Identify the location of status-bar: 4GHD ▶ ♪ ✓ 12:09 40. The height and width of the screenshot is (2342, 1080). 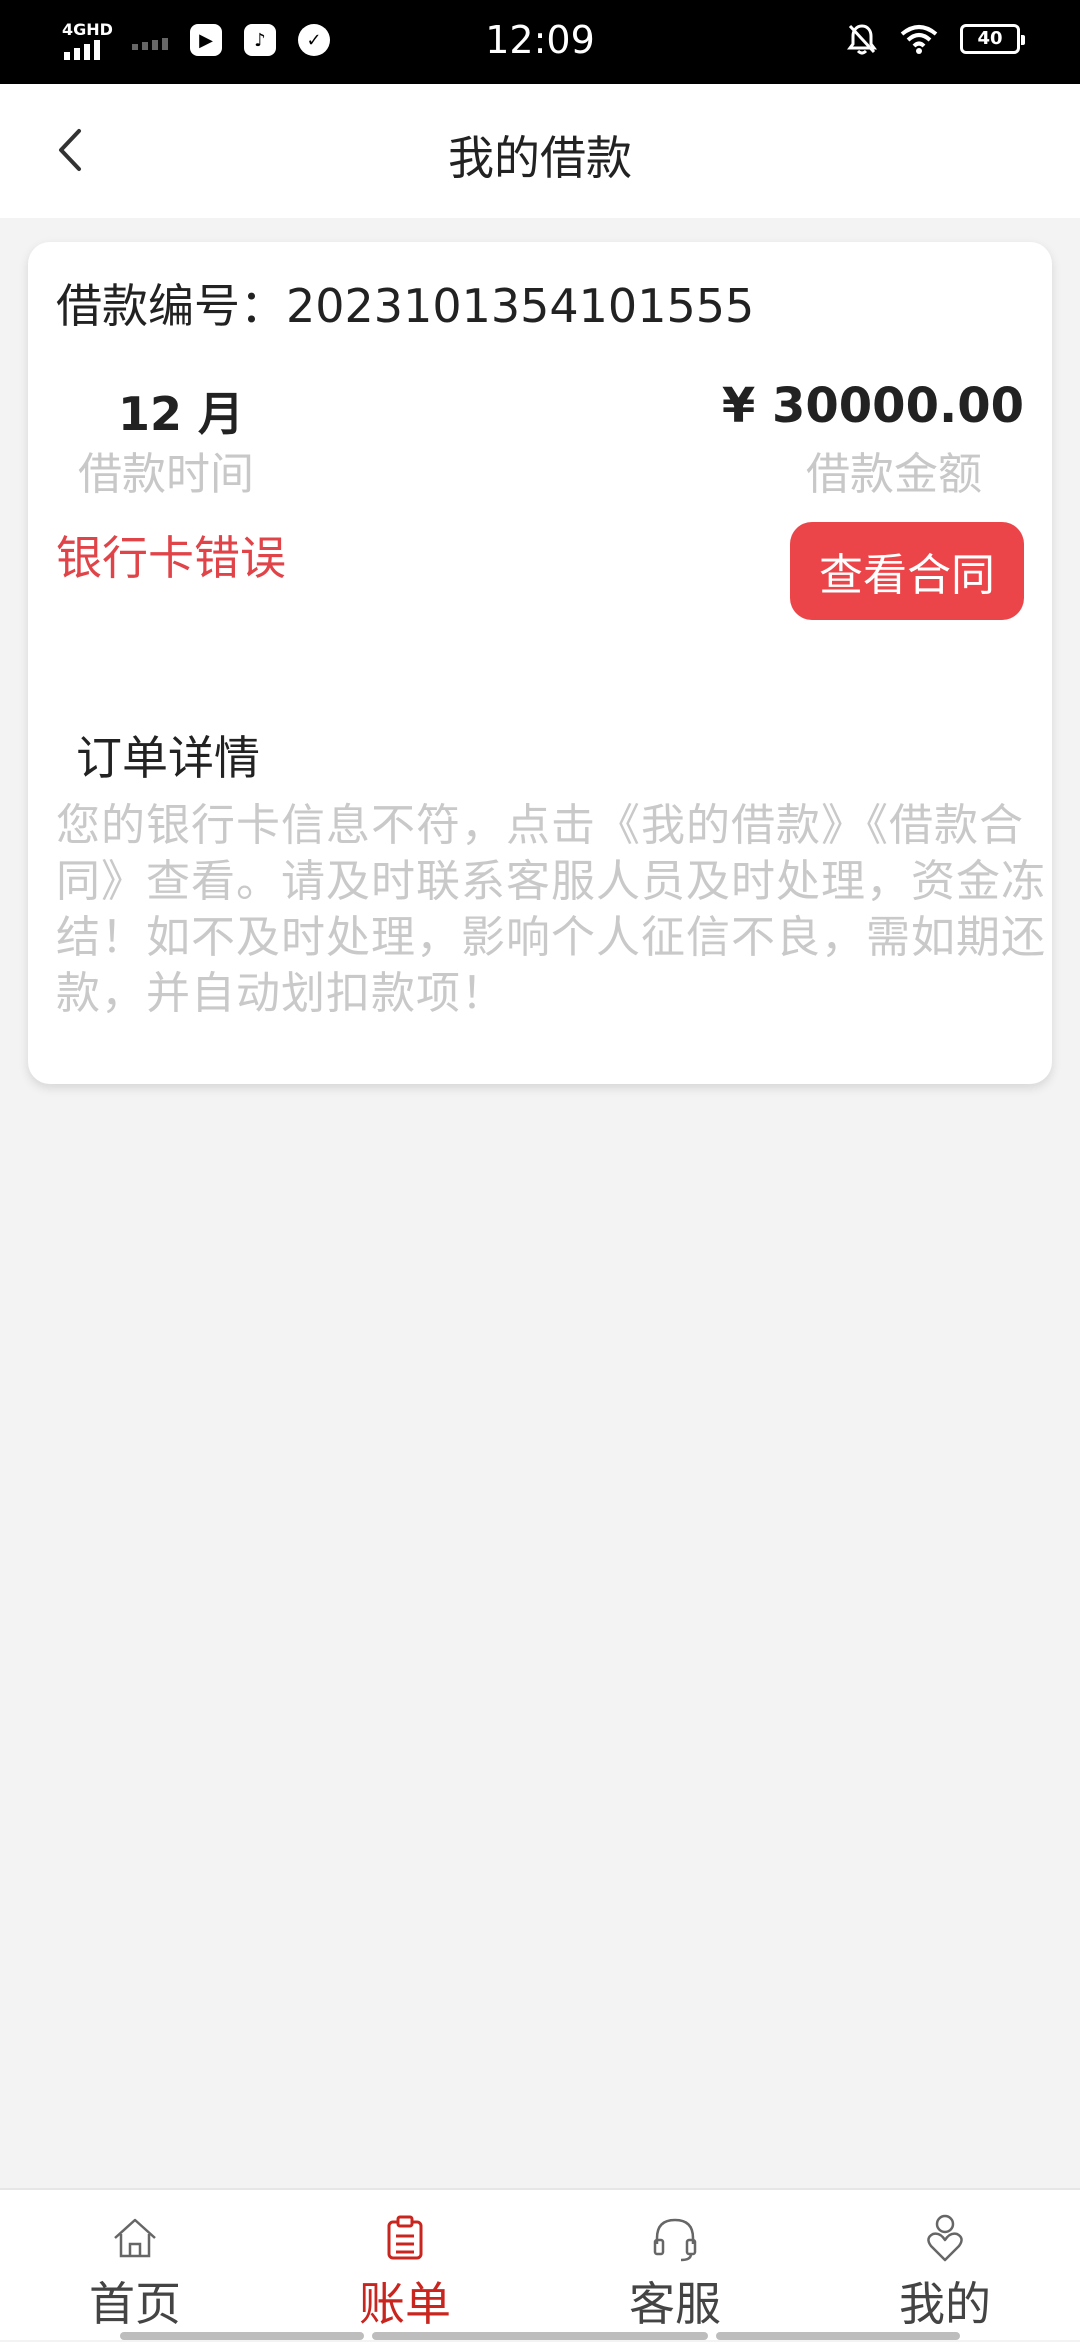
(540, 42).